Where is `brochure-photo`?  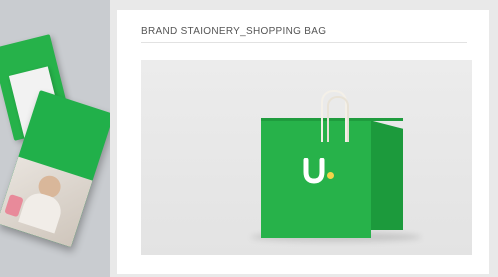 brochure-photo is located at coordinates (46, 202).